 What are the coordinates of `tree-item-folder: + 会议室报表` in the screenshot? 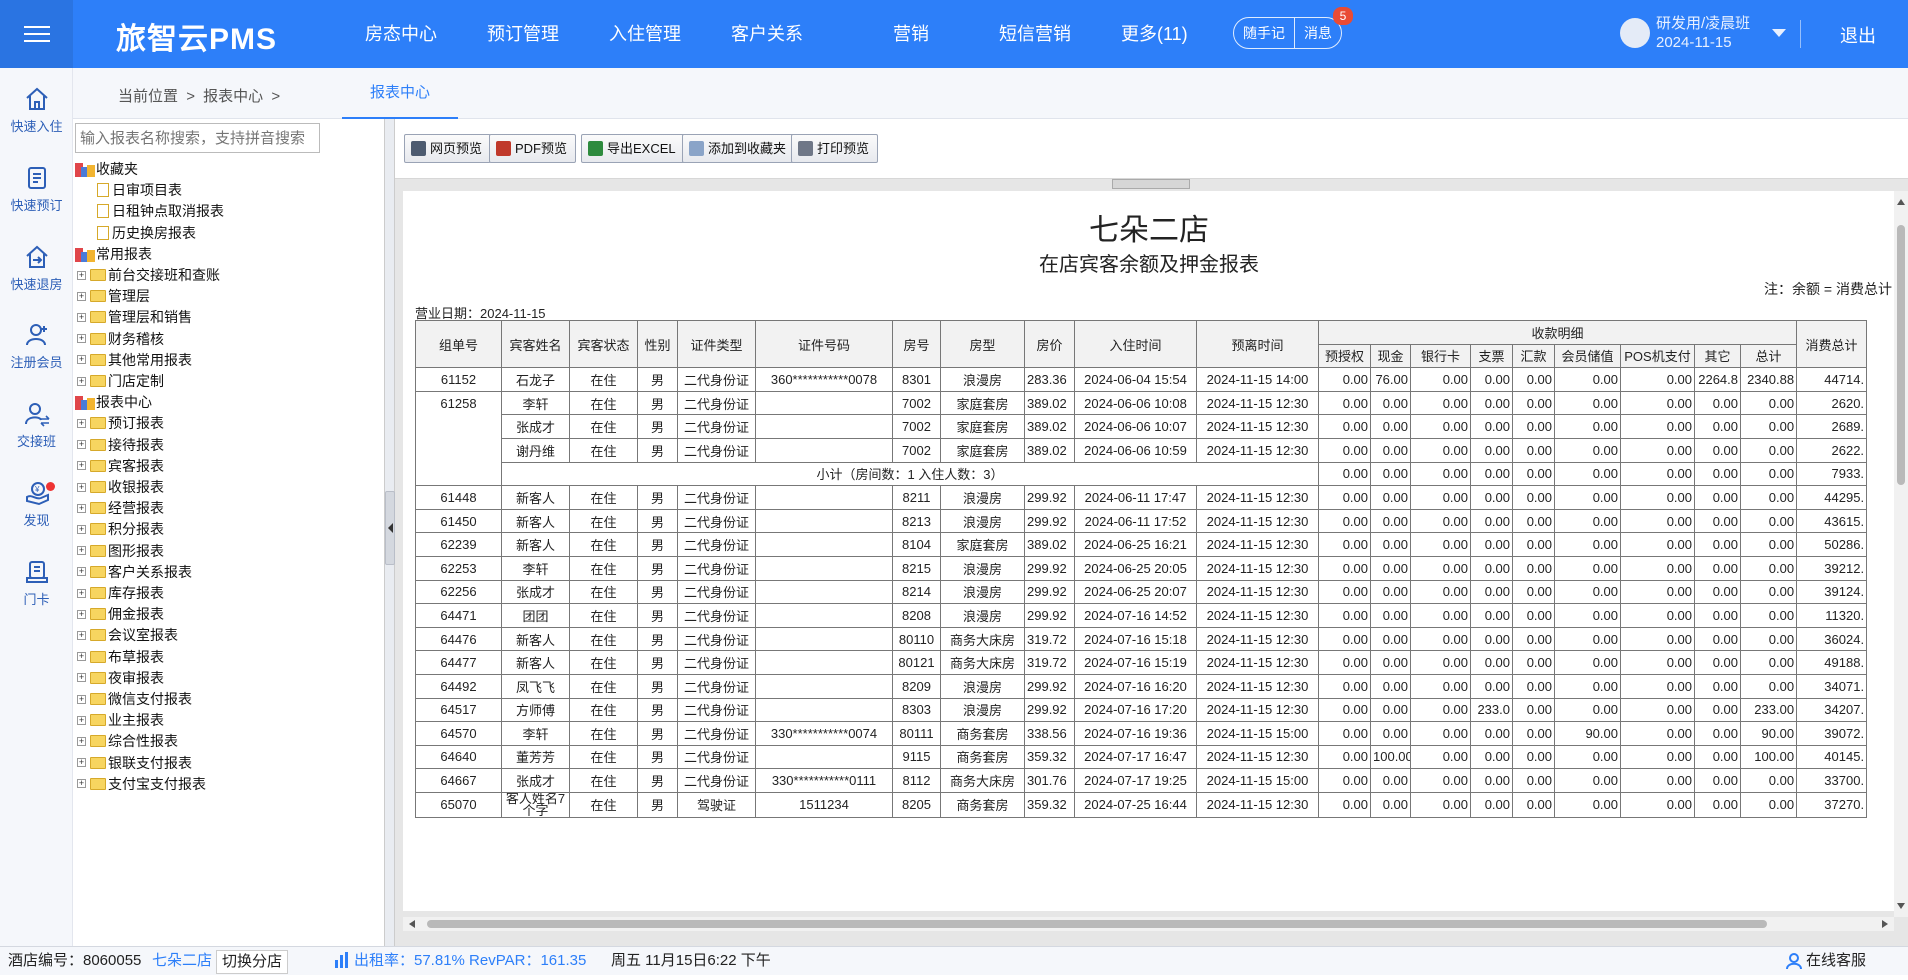 It's located at (127, 635).